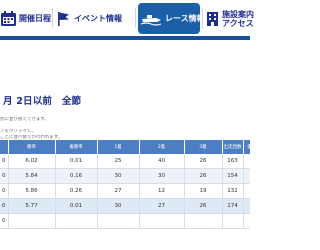  What do you see at coordinates (151, 20) in the screenshot?
I see `boat-icon` at bounding box center [151, 20].